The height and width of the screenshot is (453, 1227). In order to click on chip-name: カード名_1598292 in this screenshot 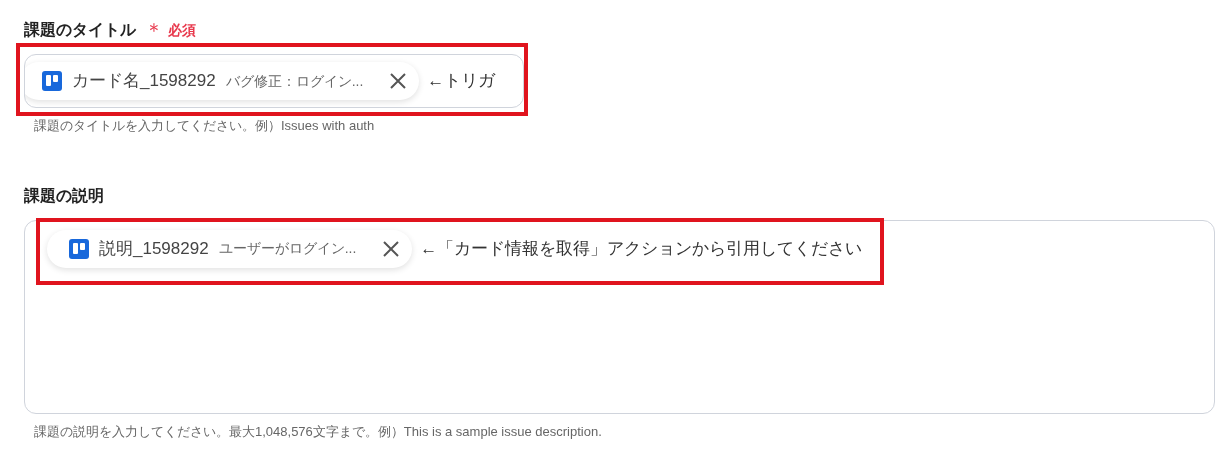, I will do `click(144, 81)`.